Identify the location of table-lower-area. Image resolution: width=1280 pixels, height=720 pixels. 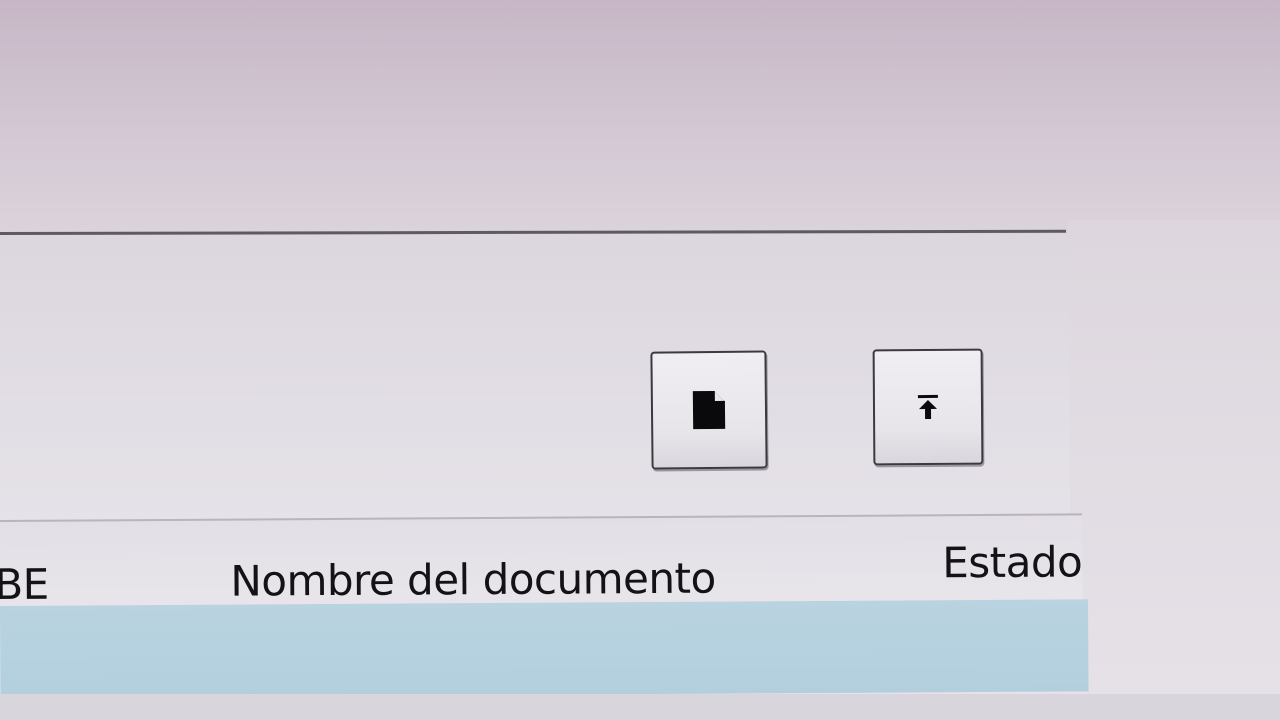
(640, 707).